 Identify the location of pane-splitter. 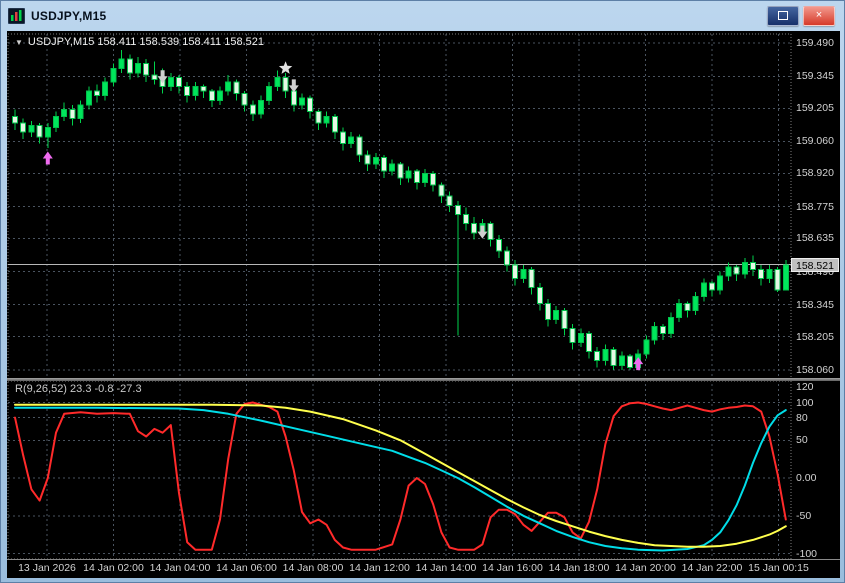
(423, 379).